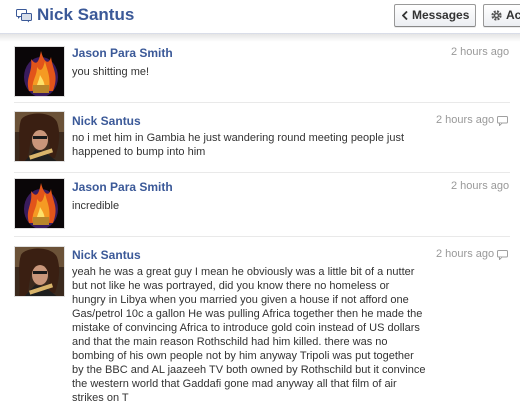 The height and width of the screenshot is (405, 520). What do you see at coordinates (405, 15) in the screenshot?
I see `chevron-left-icon` at bounding box center [405, 15].